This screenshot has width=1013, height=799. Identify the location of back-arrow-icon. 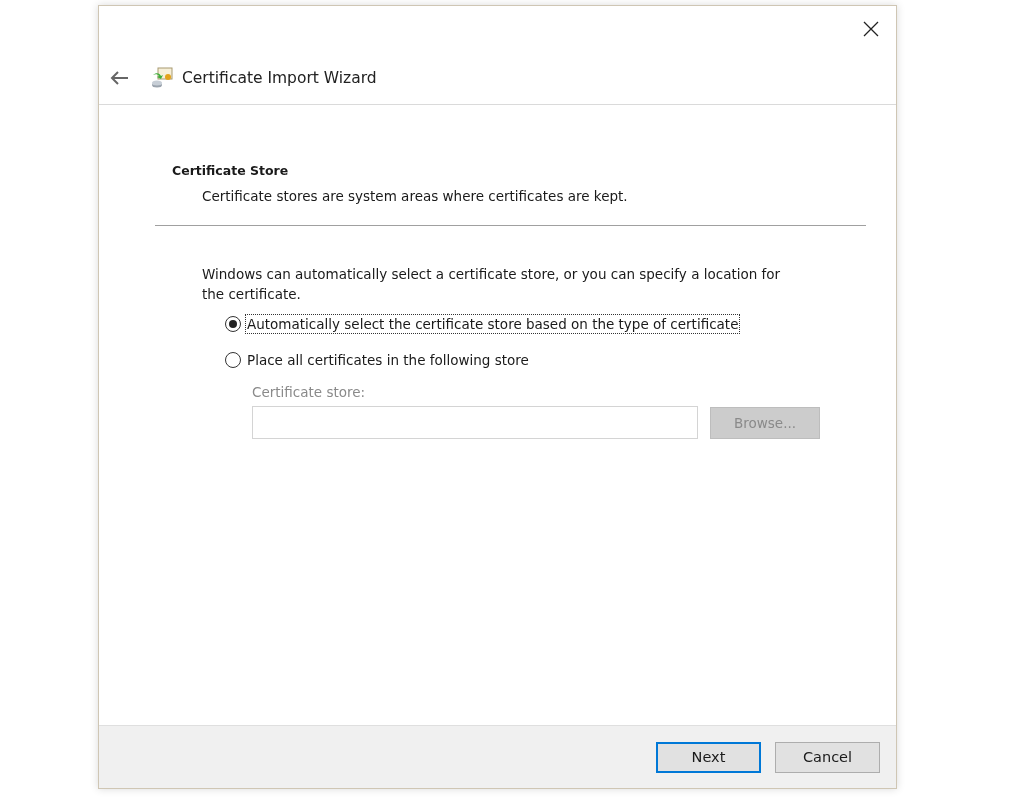
(119, 78).